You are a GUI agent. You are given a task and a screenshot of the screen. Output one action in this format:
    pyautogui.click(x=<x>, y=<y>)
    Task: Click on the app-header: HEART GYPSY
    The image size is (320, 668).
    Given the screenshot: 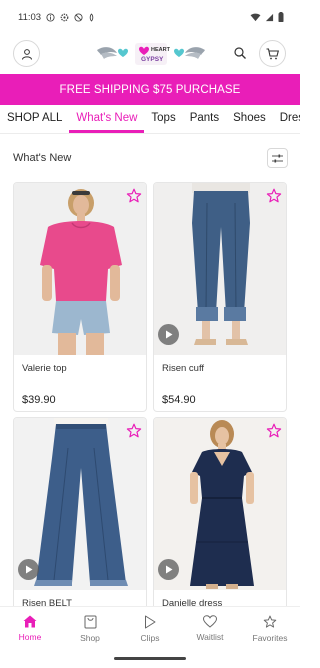 What is the action you would take?
    pyautogui.click(x=150, y=54)
    